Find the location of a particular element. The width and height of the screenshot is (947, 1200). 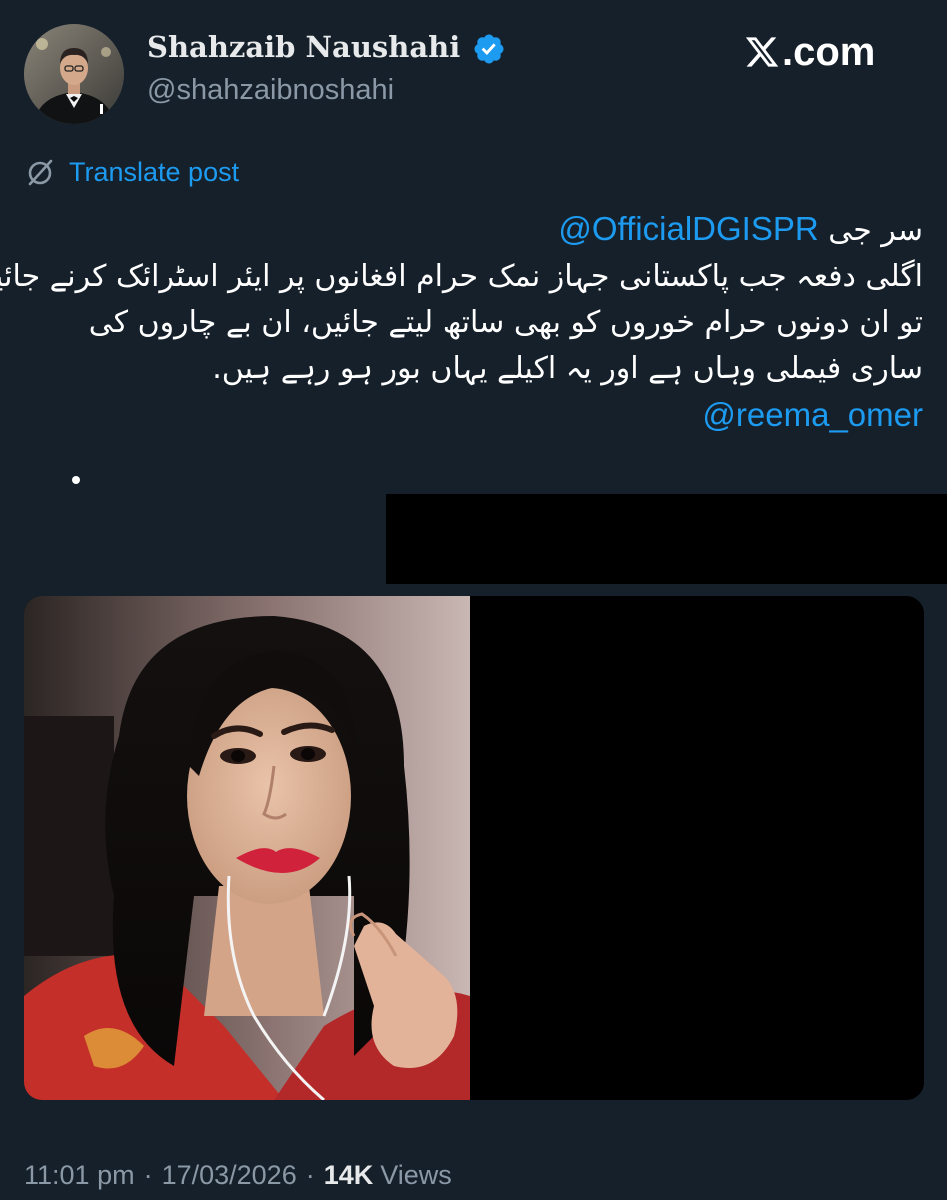

handle: @shahzaibnoshahi is located at coordinates (270, 90).